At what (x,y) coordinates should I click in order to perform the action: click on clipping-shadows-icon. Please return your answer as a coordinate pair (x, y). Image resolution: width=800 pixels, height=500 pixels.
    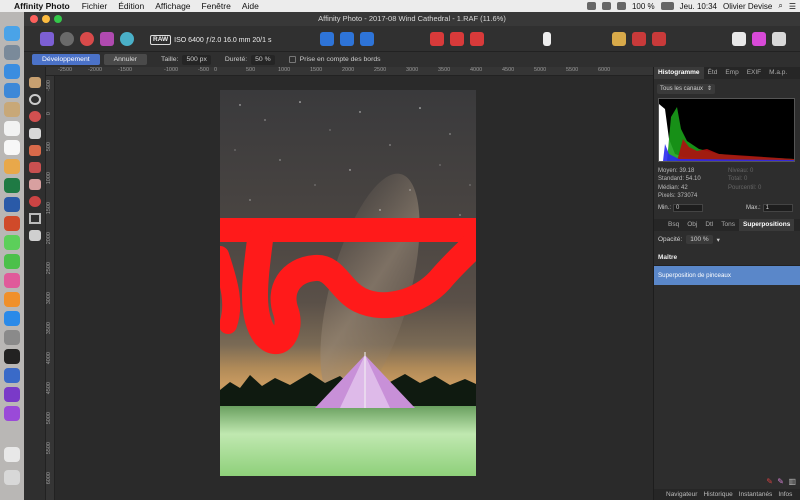
    Looking at the image, I should click on (437, 39).